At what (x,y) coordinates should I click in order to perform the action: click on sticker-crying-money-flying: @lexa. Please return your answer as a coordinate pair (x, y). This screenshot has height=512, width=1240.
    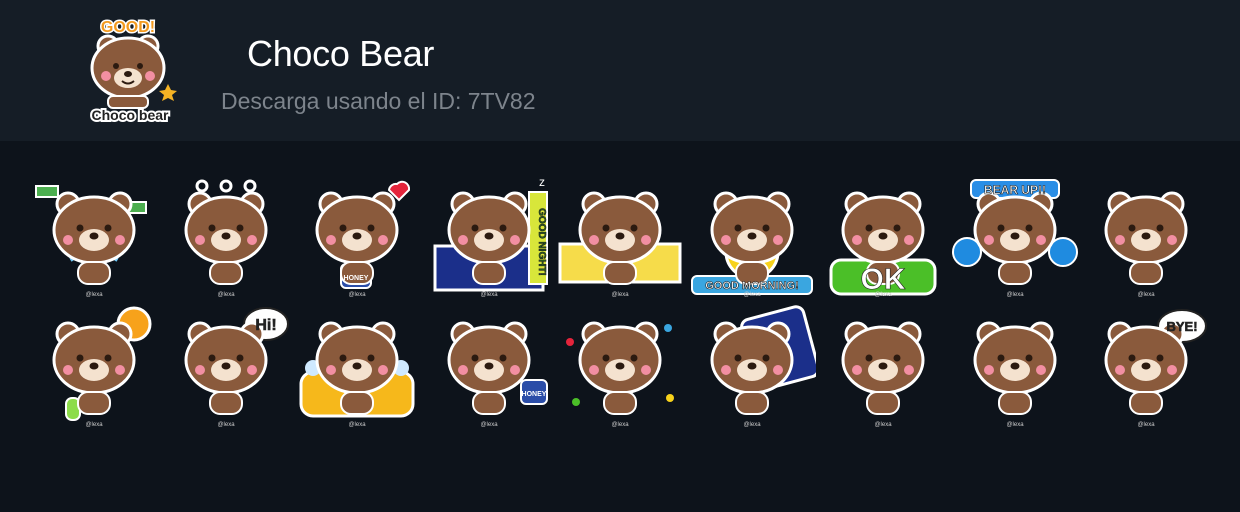
    Looking at the image, I should click on (94, 236).